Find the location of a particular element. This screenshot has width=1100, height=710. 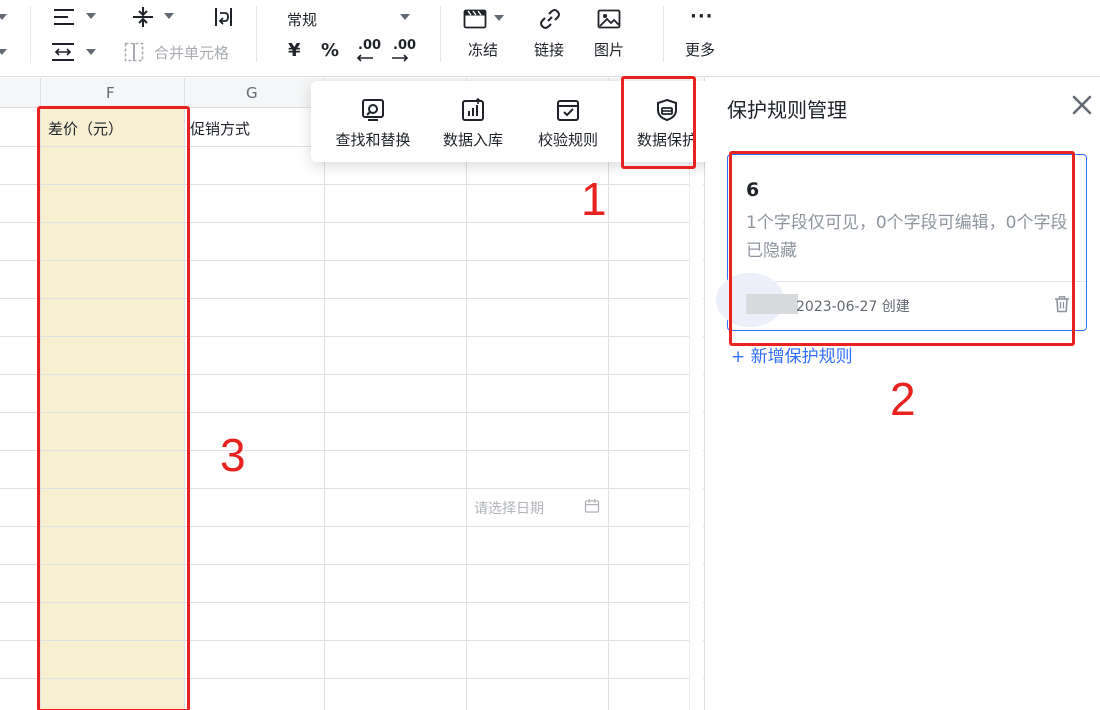

menu-item-validation: 校验规则 is located at coordinates (568, 121).